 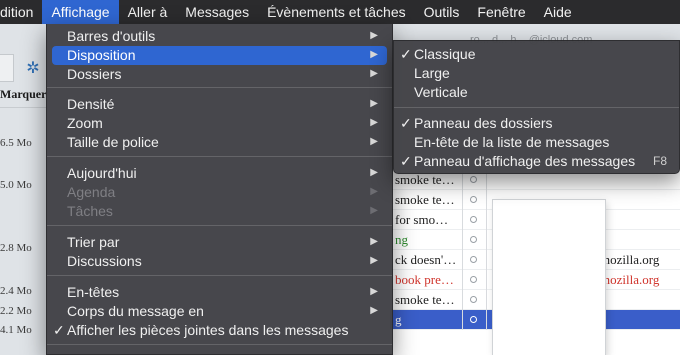 I want to click on row-from: mozilla.org, so click(x=630, y=279).